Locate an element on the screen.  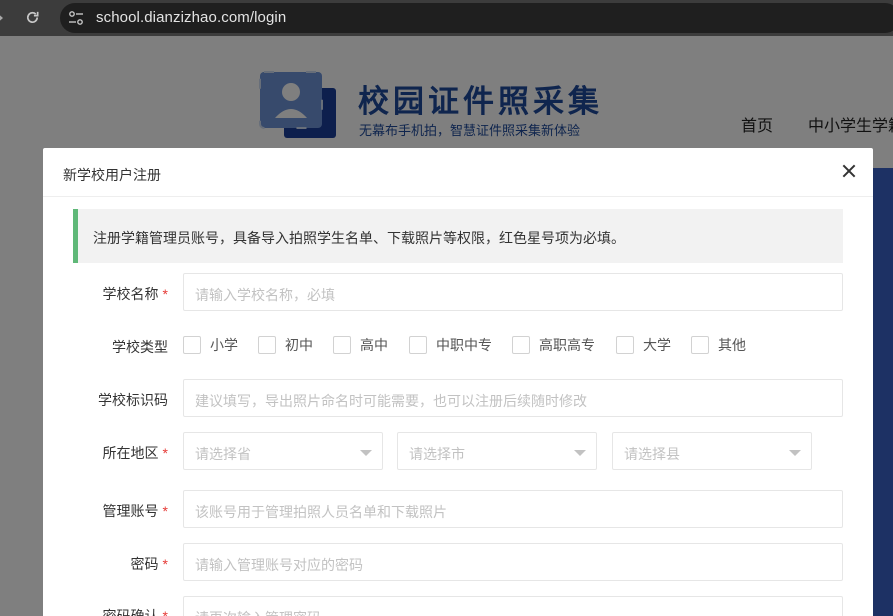
county-select: 请选择县 is located at coordinates (712, 451).